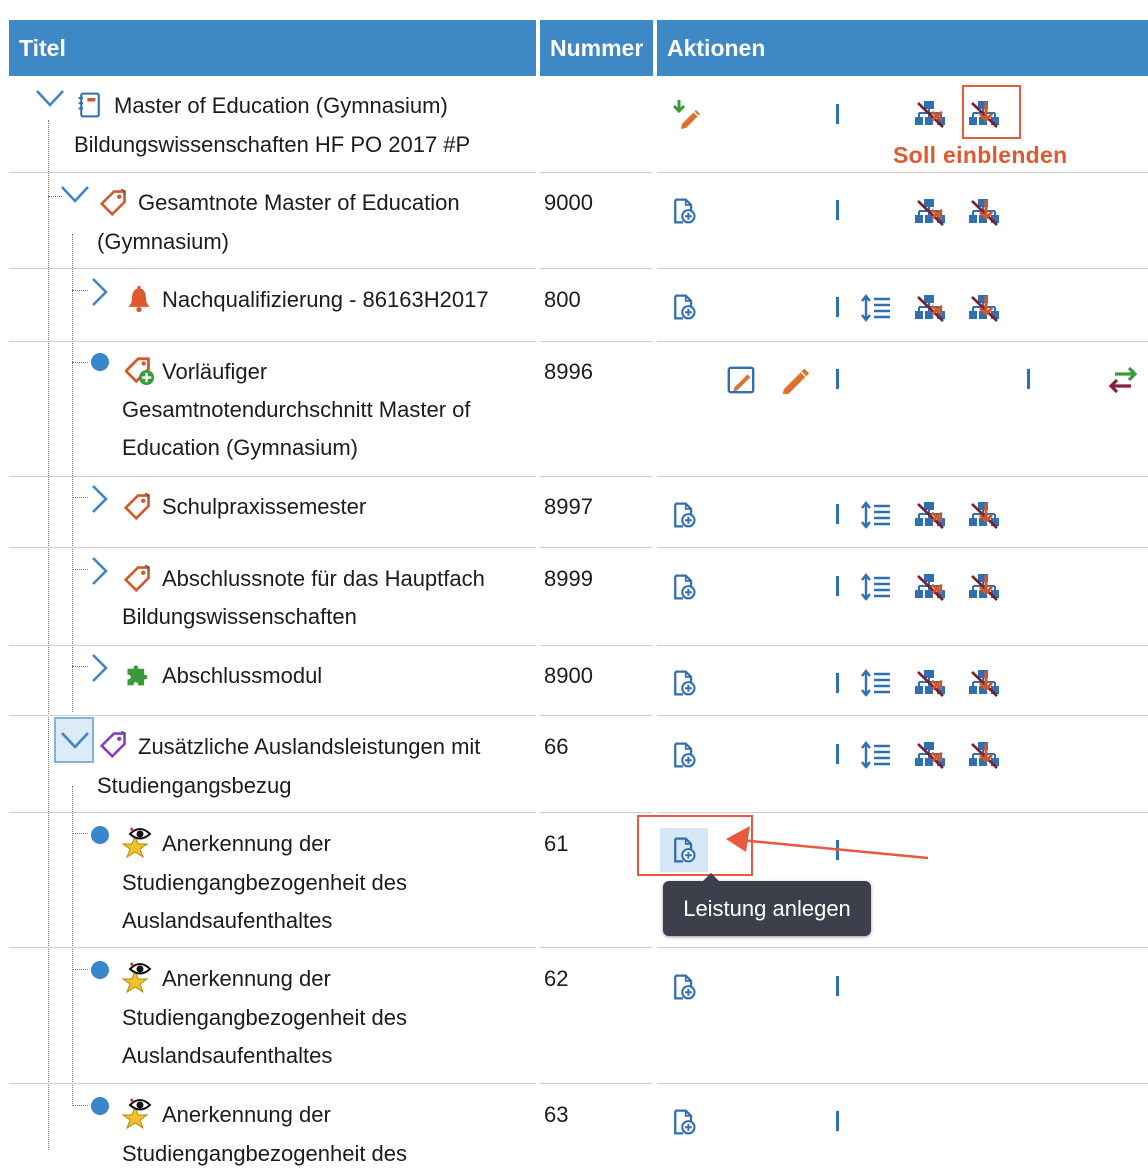 This screenshot has height=1173, width=1148. I want to click on row-number: 63, so click(556, 1114).